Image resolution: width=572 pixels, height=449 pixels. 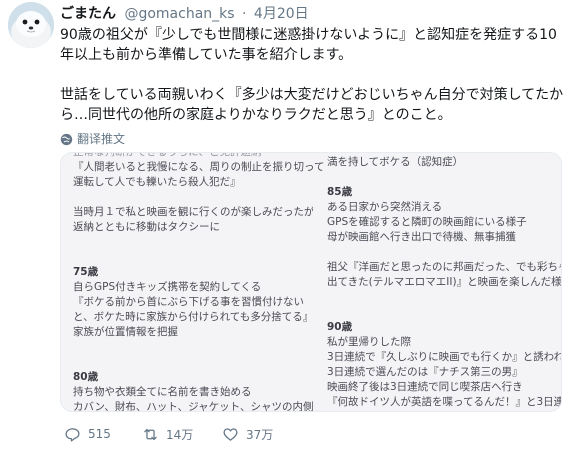 What do you see at coordinates (230, 434) in the screenshot?
I see `heart-icon` at bounding box center [230, 434].